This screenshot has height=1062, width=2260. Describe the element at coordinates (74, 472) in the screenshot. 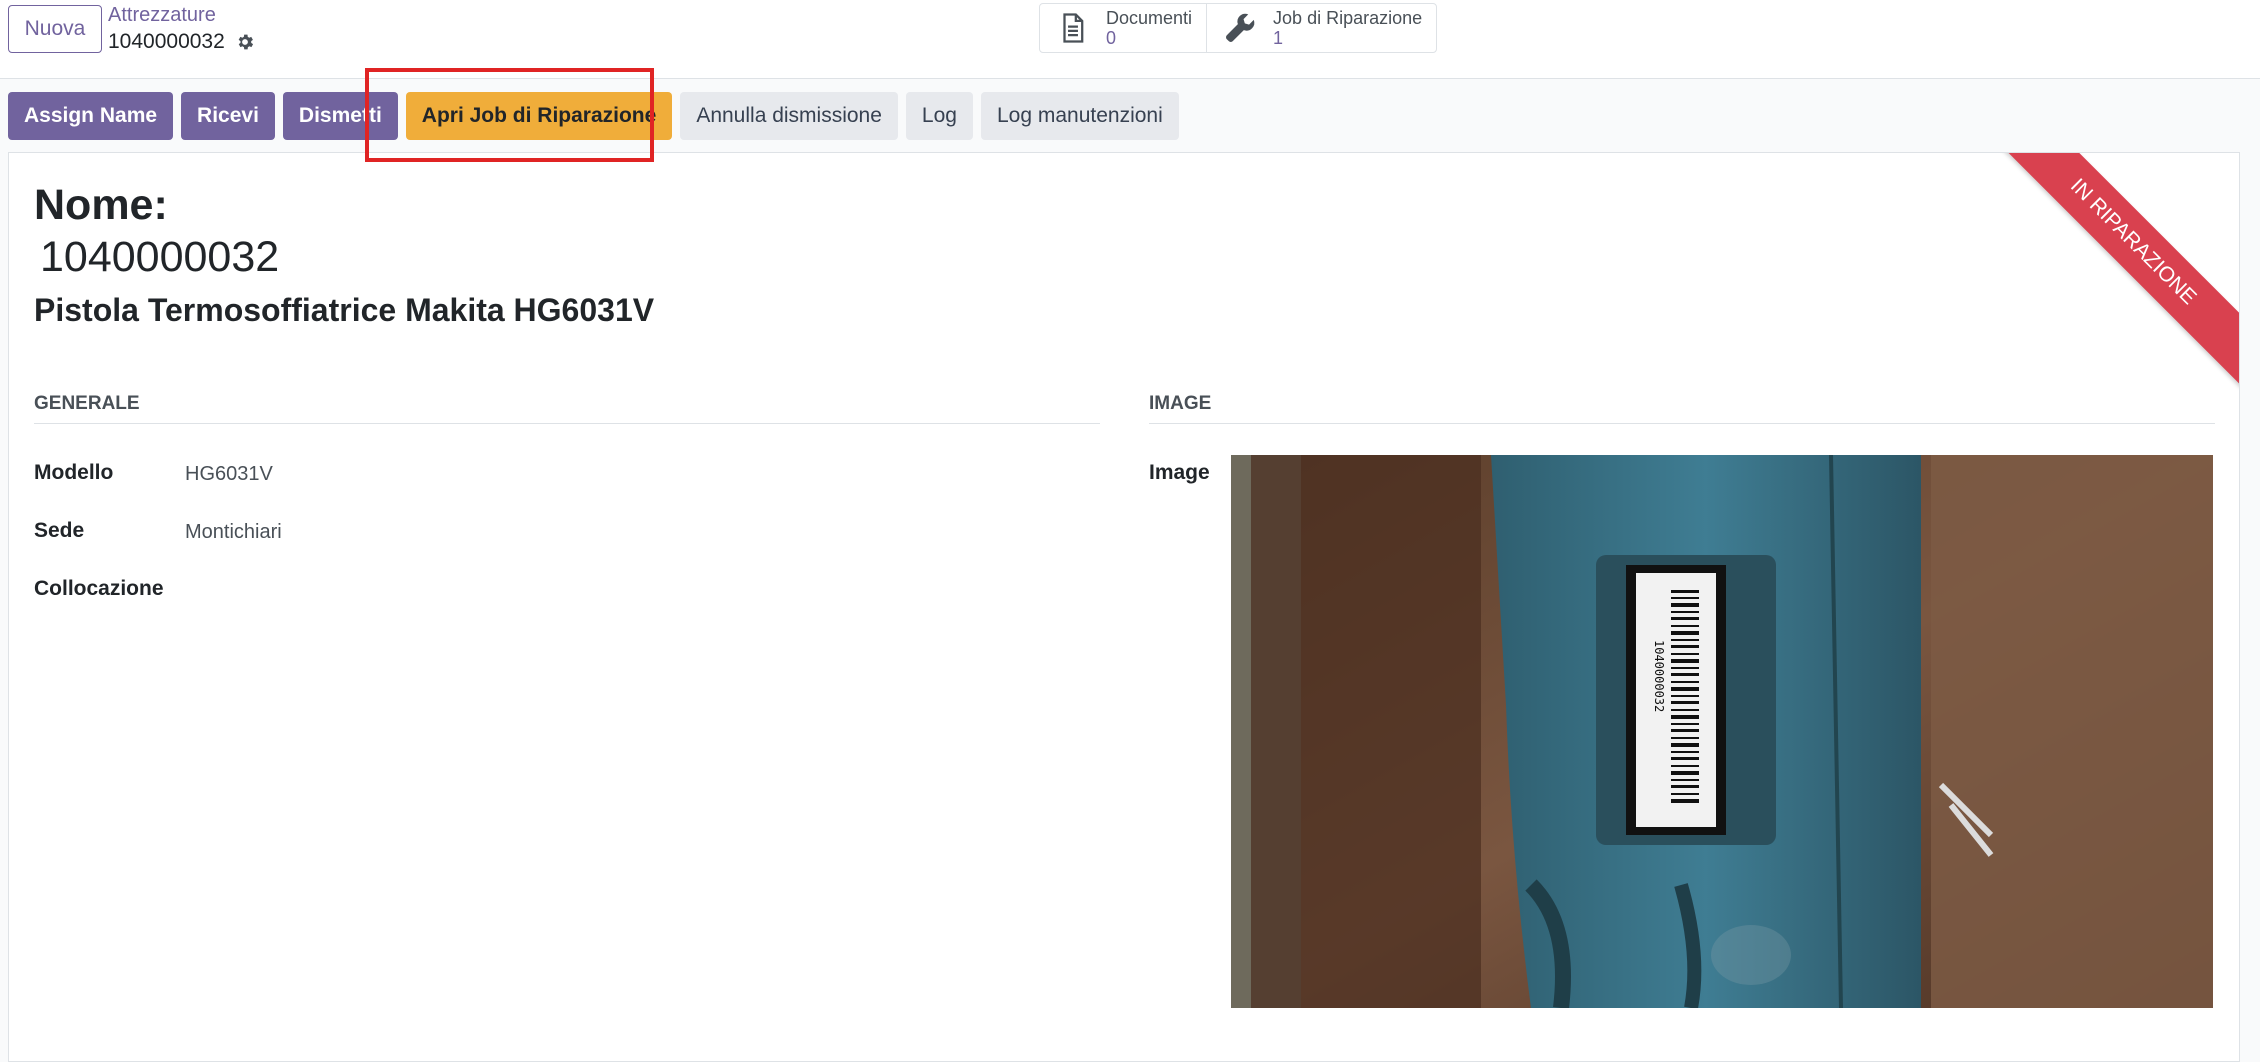

I see `field-label-model: Modello` at that location.